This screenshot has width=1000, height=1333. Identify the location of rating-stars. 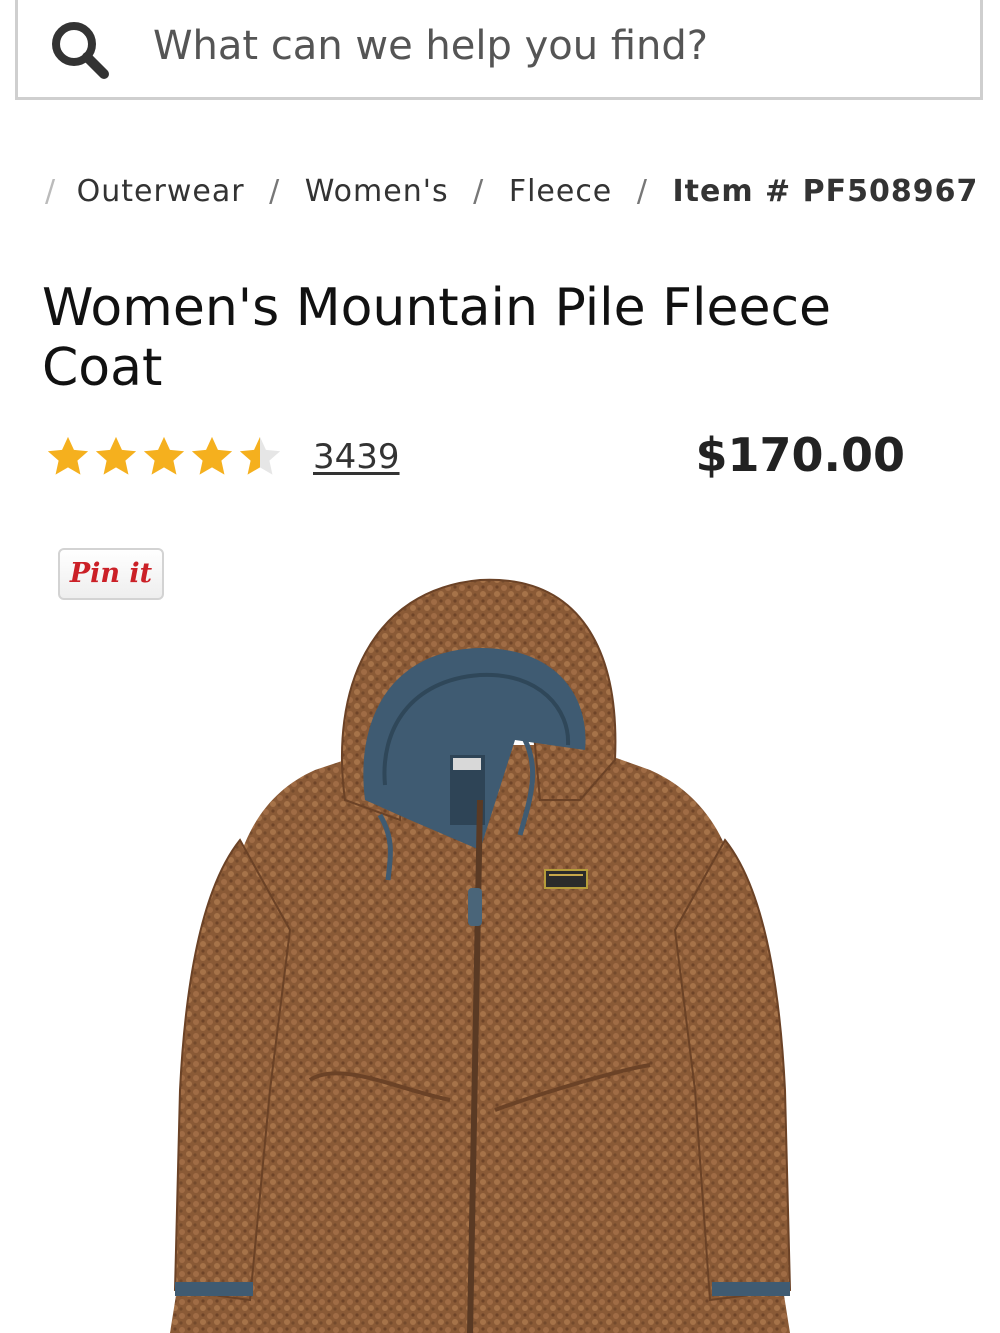
(164, 457).